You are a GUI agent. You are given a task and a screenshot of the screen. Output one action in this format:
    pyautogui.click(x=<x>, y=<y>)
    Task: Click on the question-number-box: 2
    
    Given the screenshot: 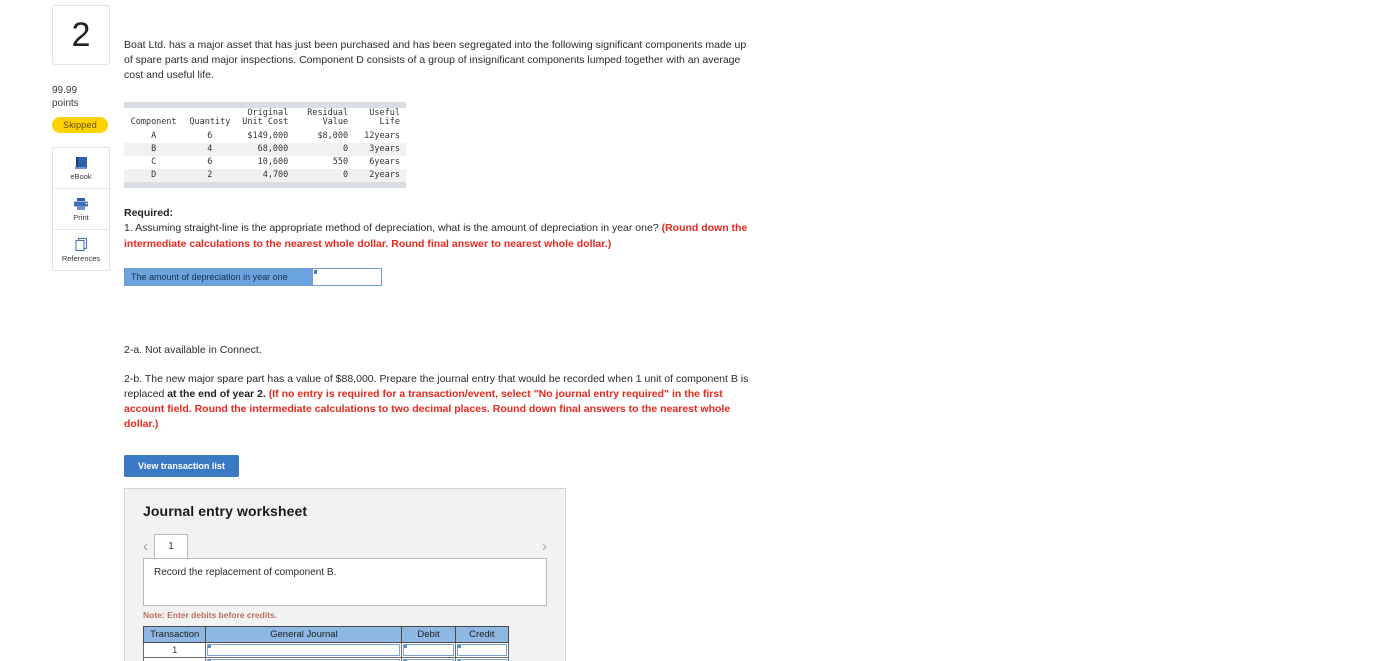 What is the action you would take?
    pyautogui.click(x=81, y=35)
    